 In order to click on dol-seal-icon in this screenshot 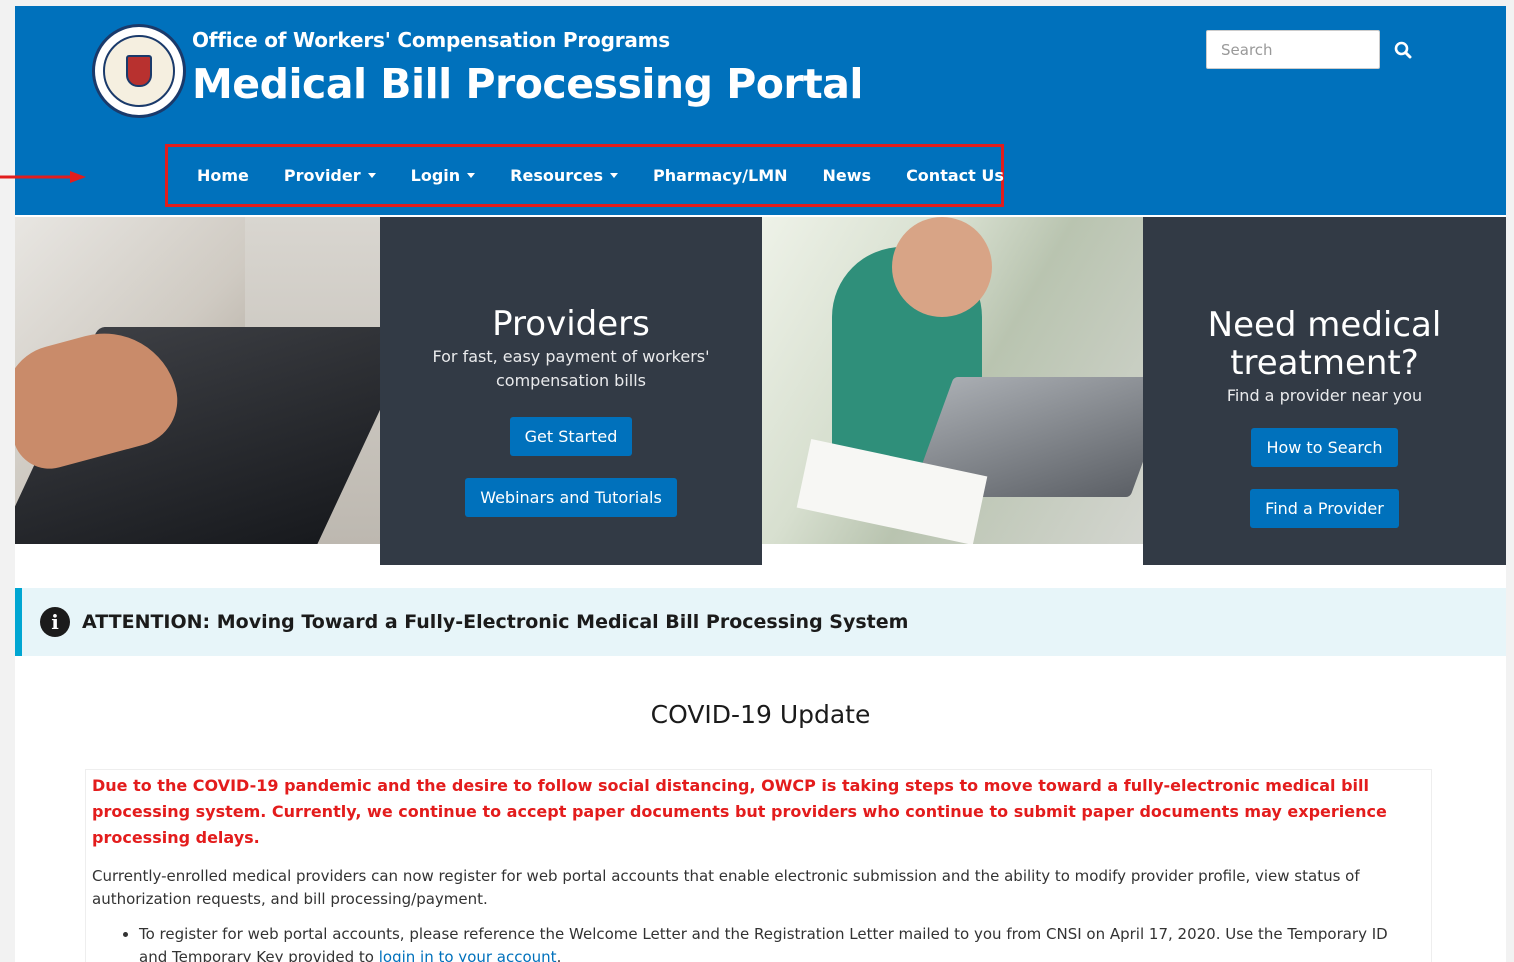, I will do `click(139, 71)`.